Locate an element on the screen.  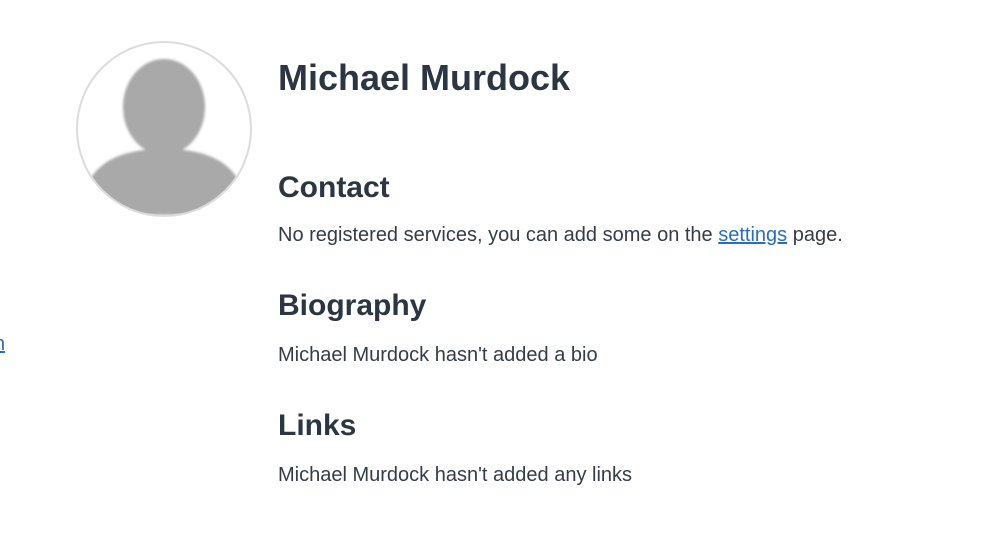
profile-name: Michael Murdock is located at coordinates (424, 77).